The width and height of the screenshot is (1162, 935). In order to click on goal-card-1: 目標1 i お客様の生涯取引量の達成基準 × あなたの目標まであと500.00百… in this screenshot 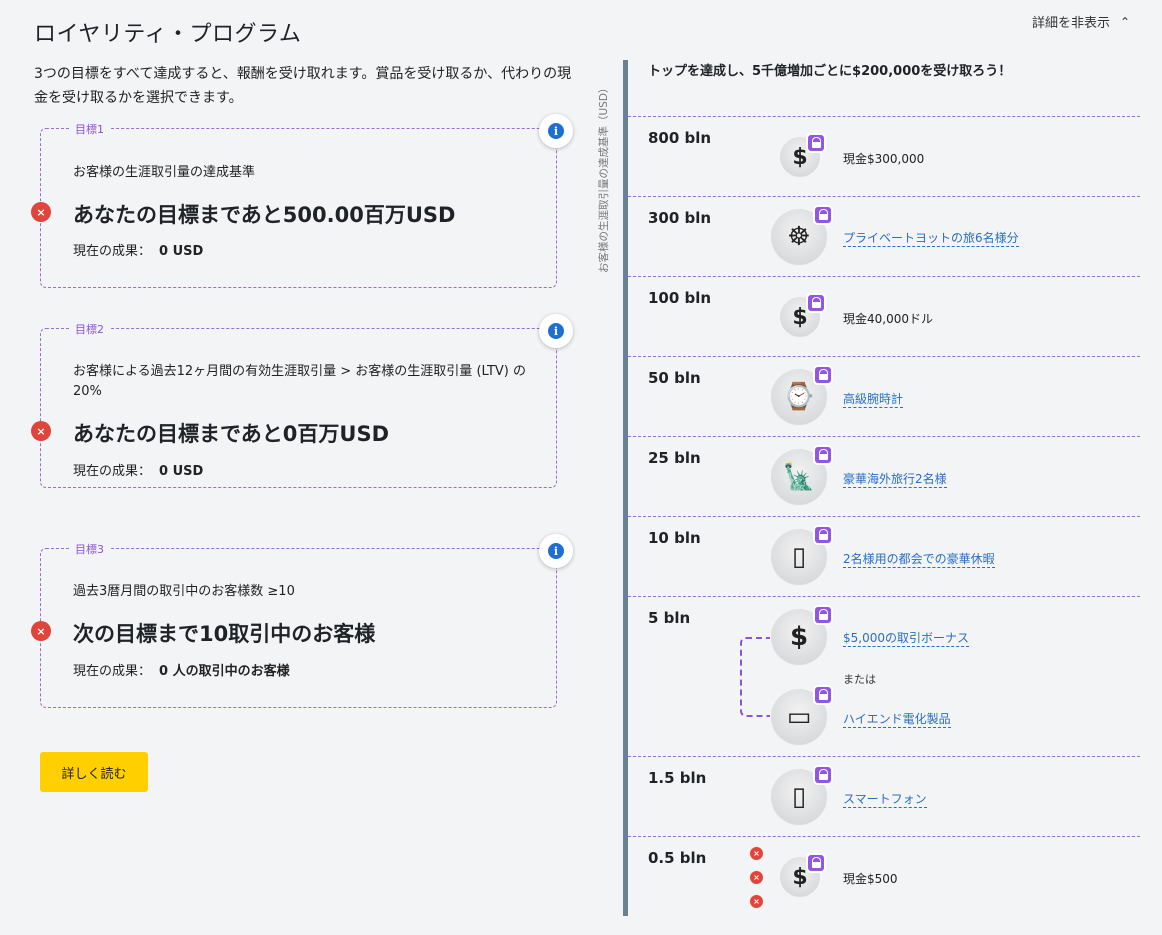, I will do `click(302, 201)`.